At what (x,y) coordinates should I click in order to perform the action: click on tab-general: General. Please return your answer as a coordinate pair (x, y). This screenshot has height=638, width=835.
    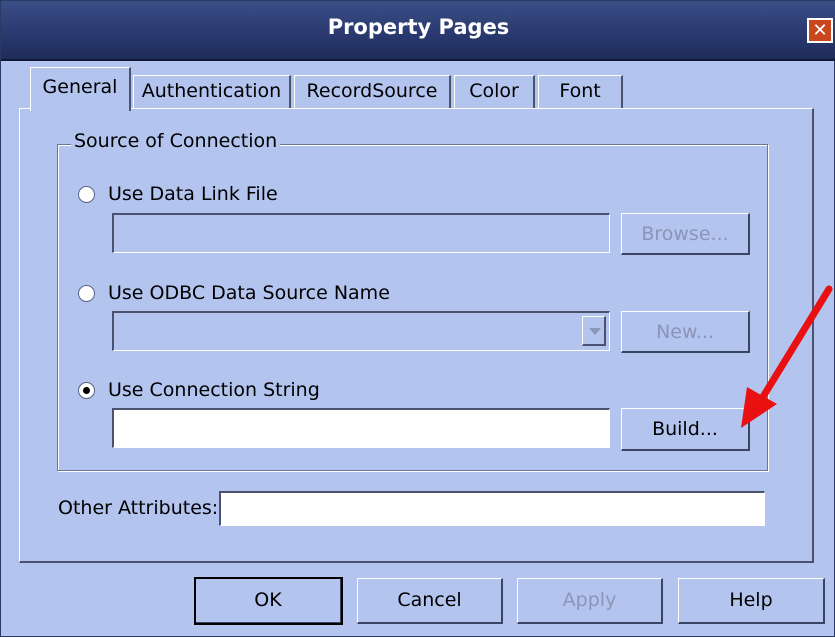
    Looking at the image, I should click on (80, 89).